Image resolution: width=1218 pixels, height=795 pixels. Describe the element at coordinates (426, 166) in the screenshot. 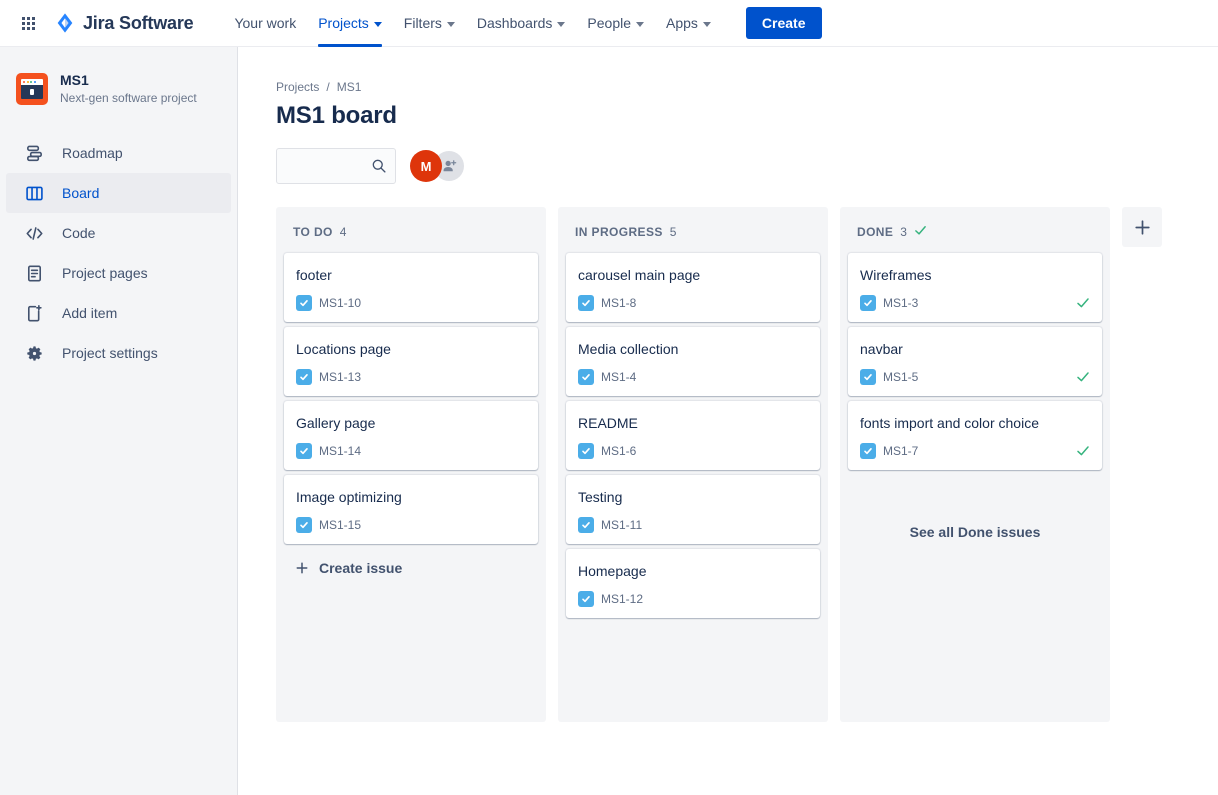

I see `avatar: M` at that location.